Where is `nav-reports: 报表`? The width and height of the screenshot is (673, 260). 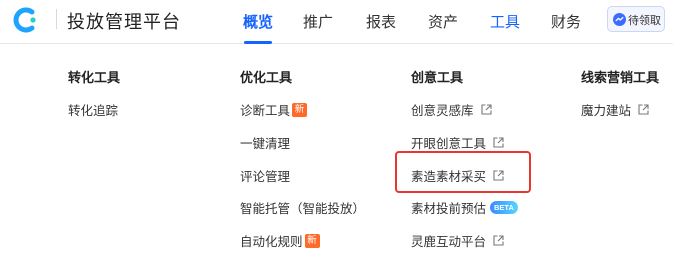
nav-reports: 报表 is located at coordinates (381, 21).